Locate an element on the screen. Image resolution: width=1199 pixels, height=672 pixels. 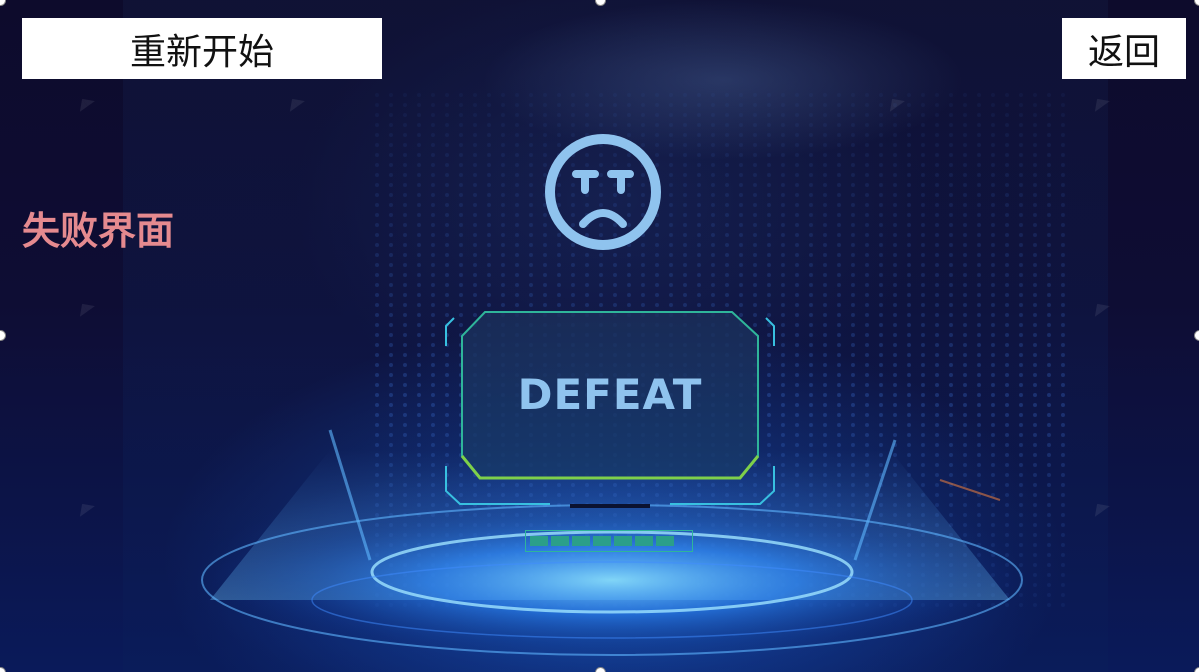
orange-streak is located at coordinates (970, 490).